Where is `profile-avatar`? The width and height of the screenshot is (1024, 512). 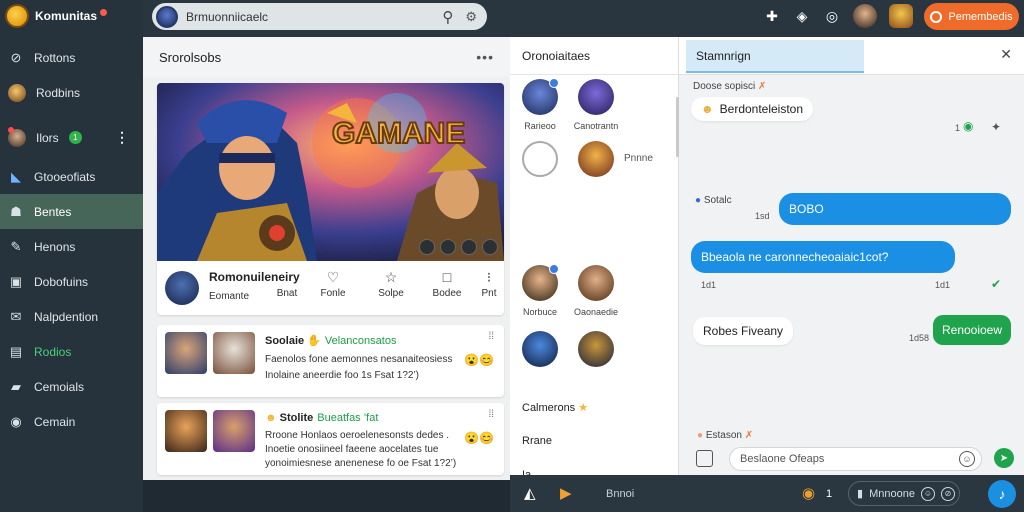
profile-avatar is located at coordinates (865, 16).